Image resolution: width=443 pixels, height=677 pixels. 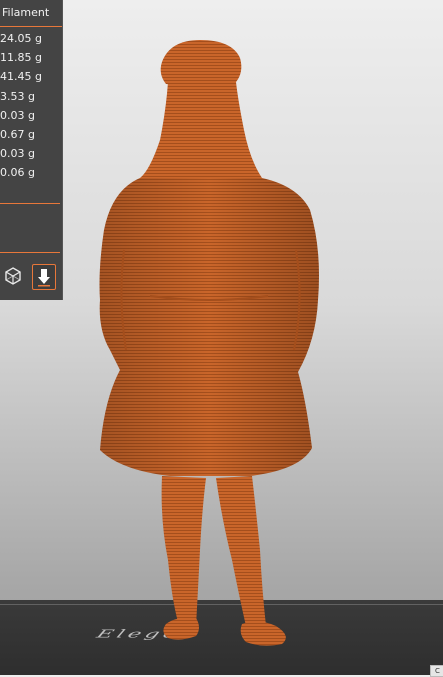 I want to click on panel-header-filament: Filament, so click(x=31, y=13).